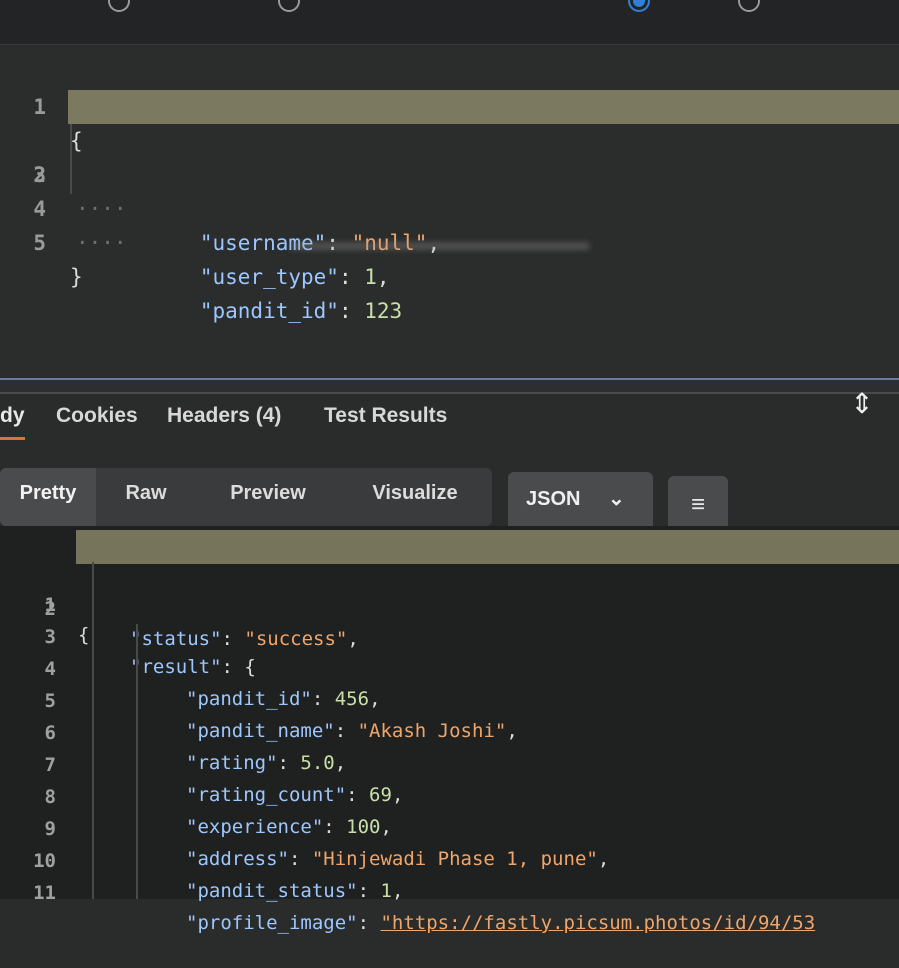  What do you see at coordinates (48, 497) in the screenshot?
I see `pretty-button: Pretty` at bounding box center [48, 497].